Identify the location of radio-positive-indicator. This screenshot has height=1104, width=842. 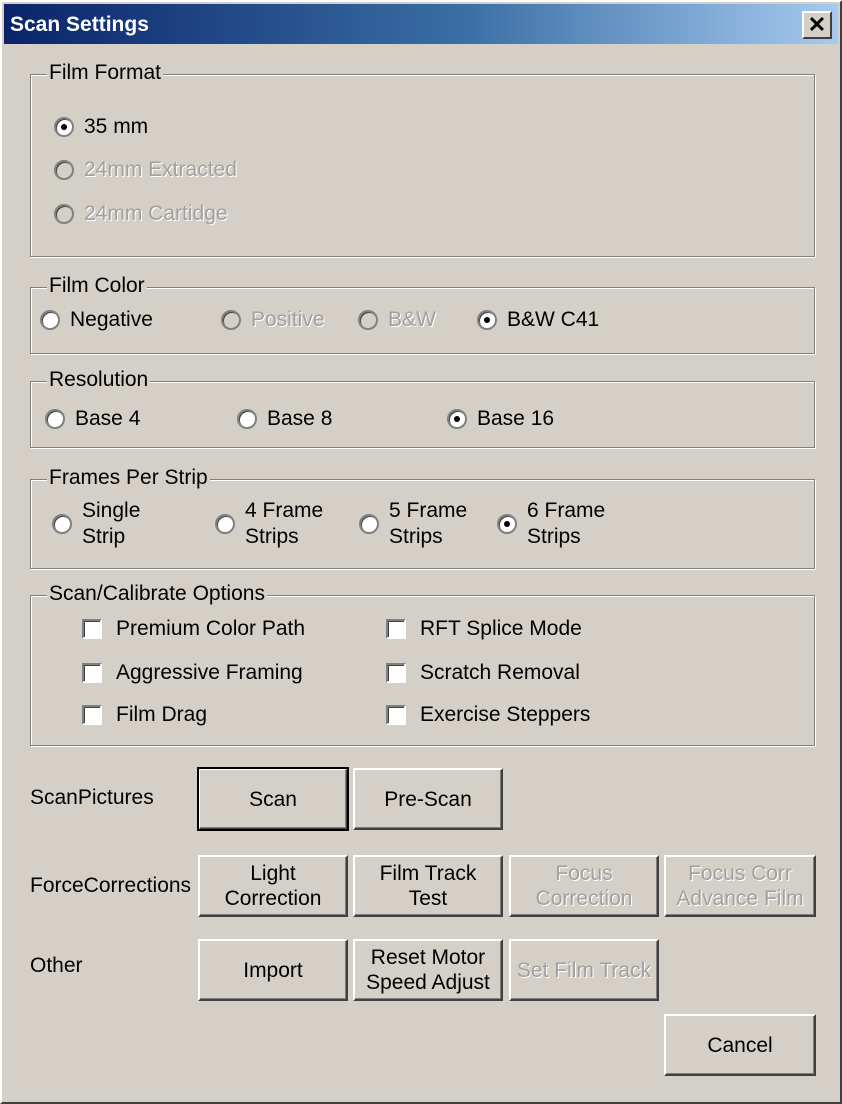
(231, 320).